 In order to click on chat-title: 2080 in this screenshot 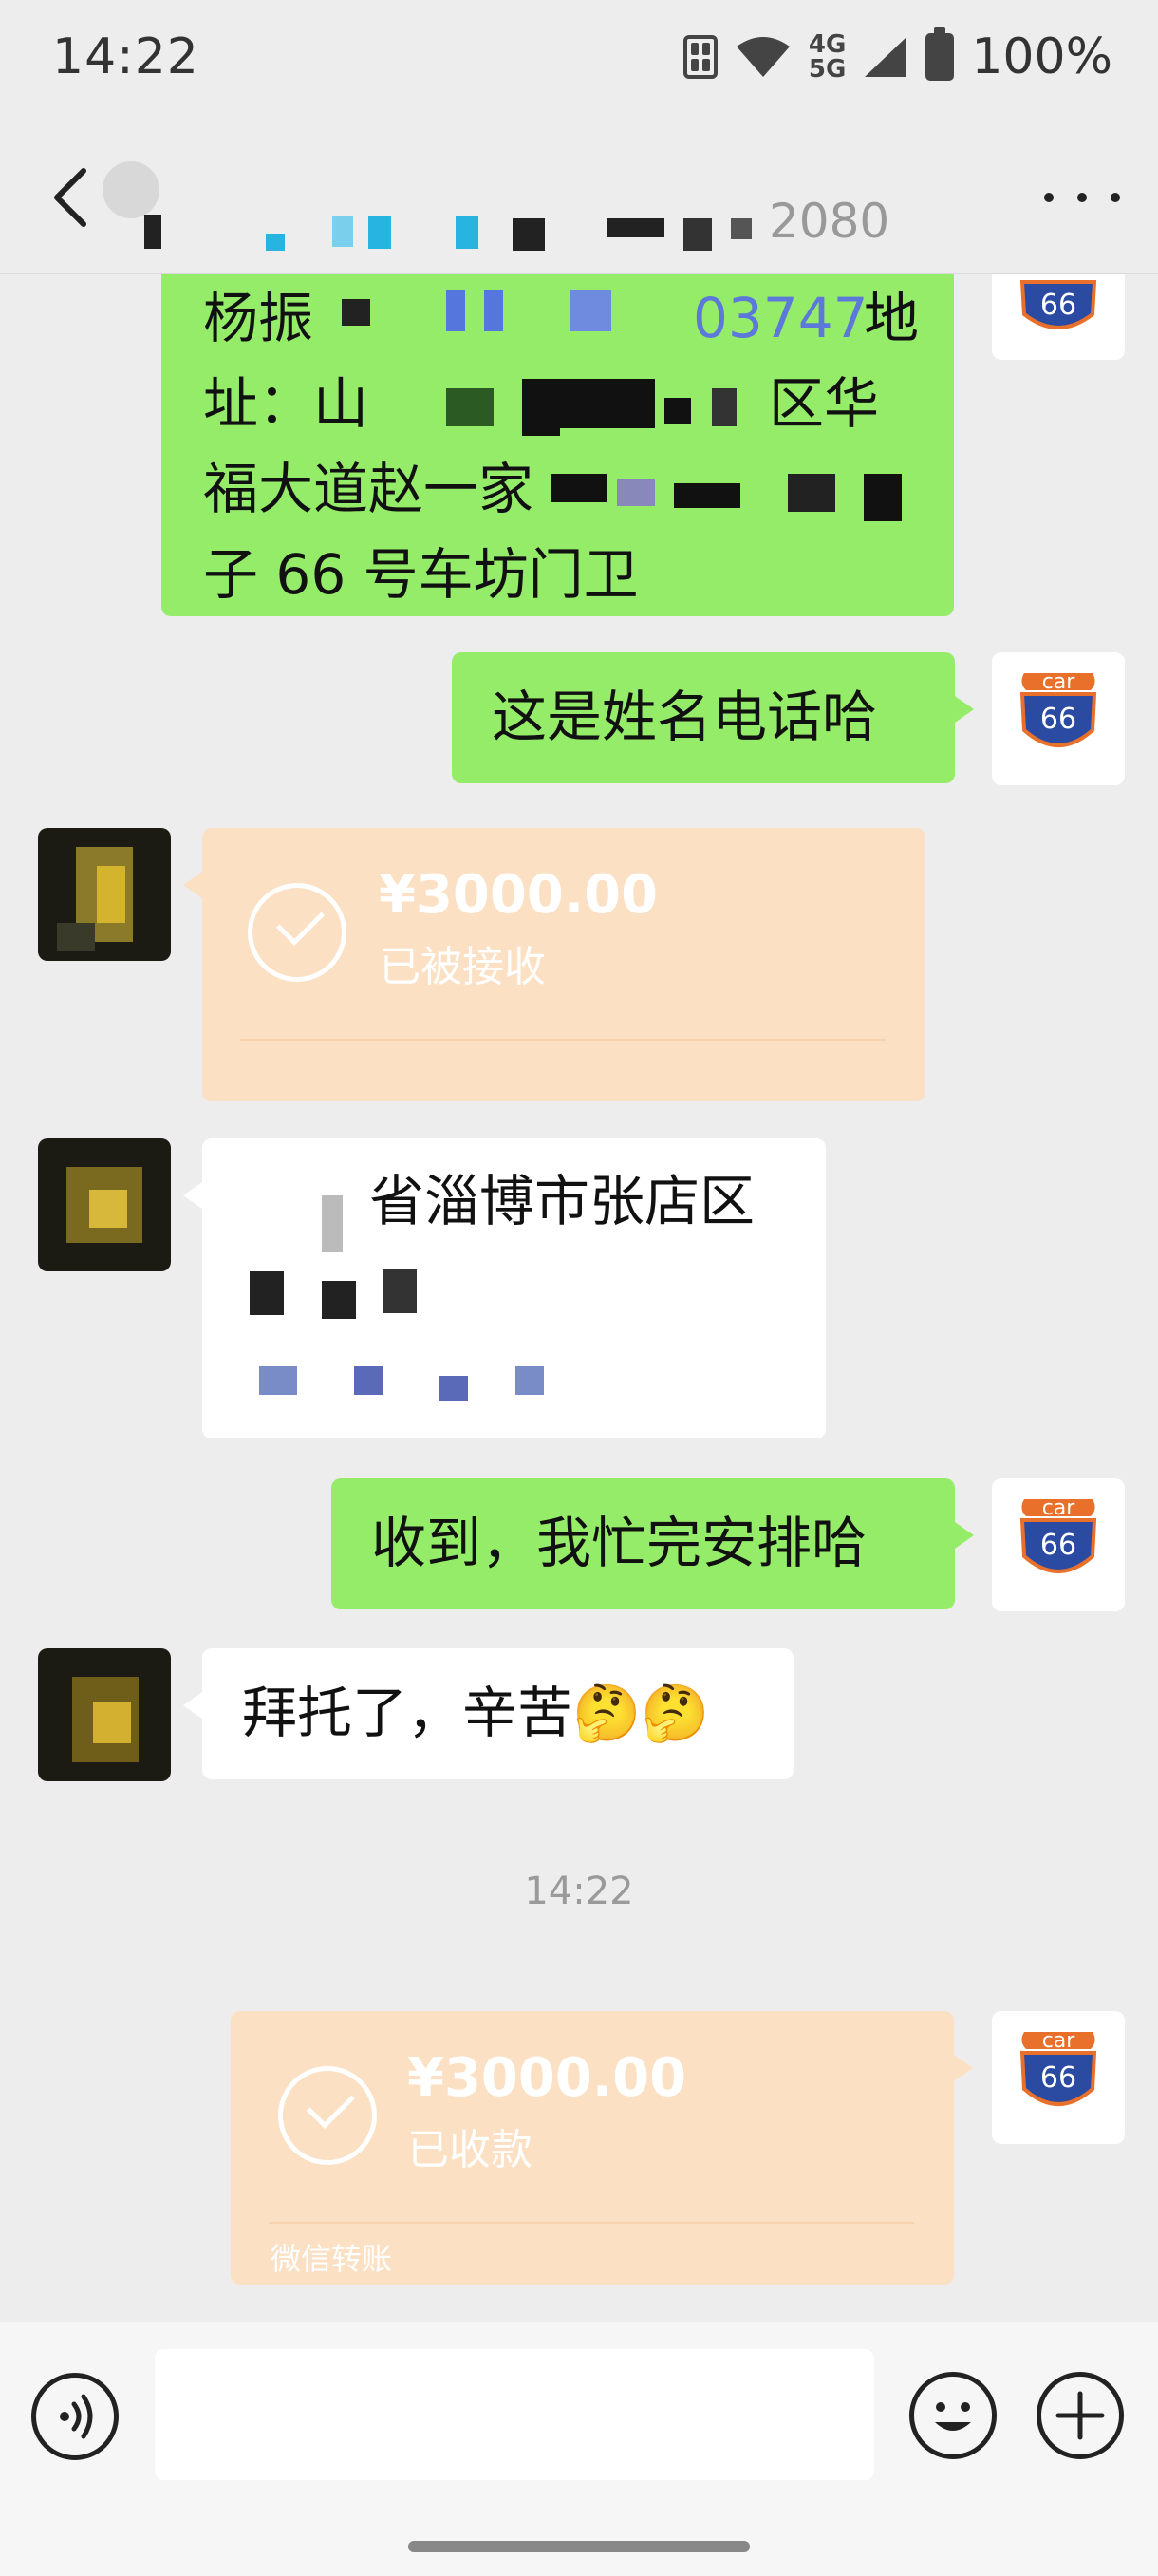, I will do `click(545, 205)`.